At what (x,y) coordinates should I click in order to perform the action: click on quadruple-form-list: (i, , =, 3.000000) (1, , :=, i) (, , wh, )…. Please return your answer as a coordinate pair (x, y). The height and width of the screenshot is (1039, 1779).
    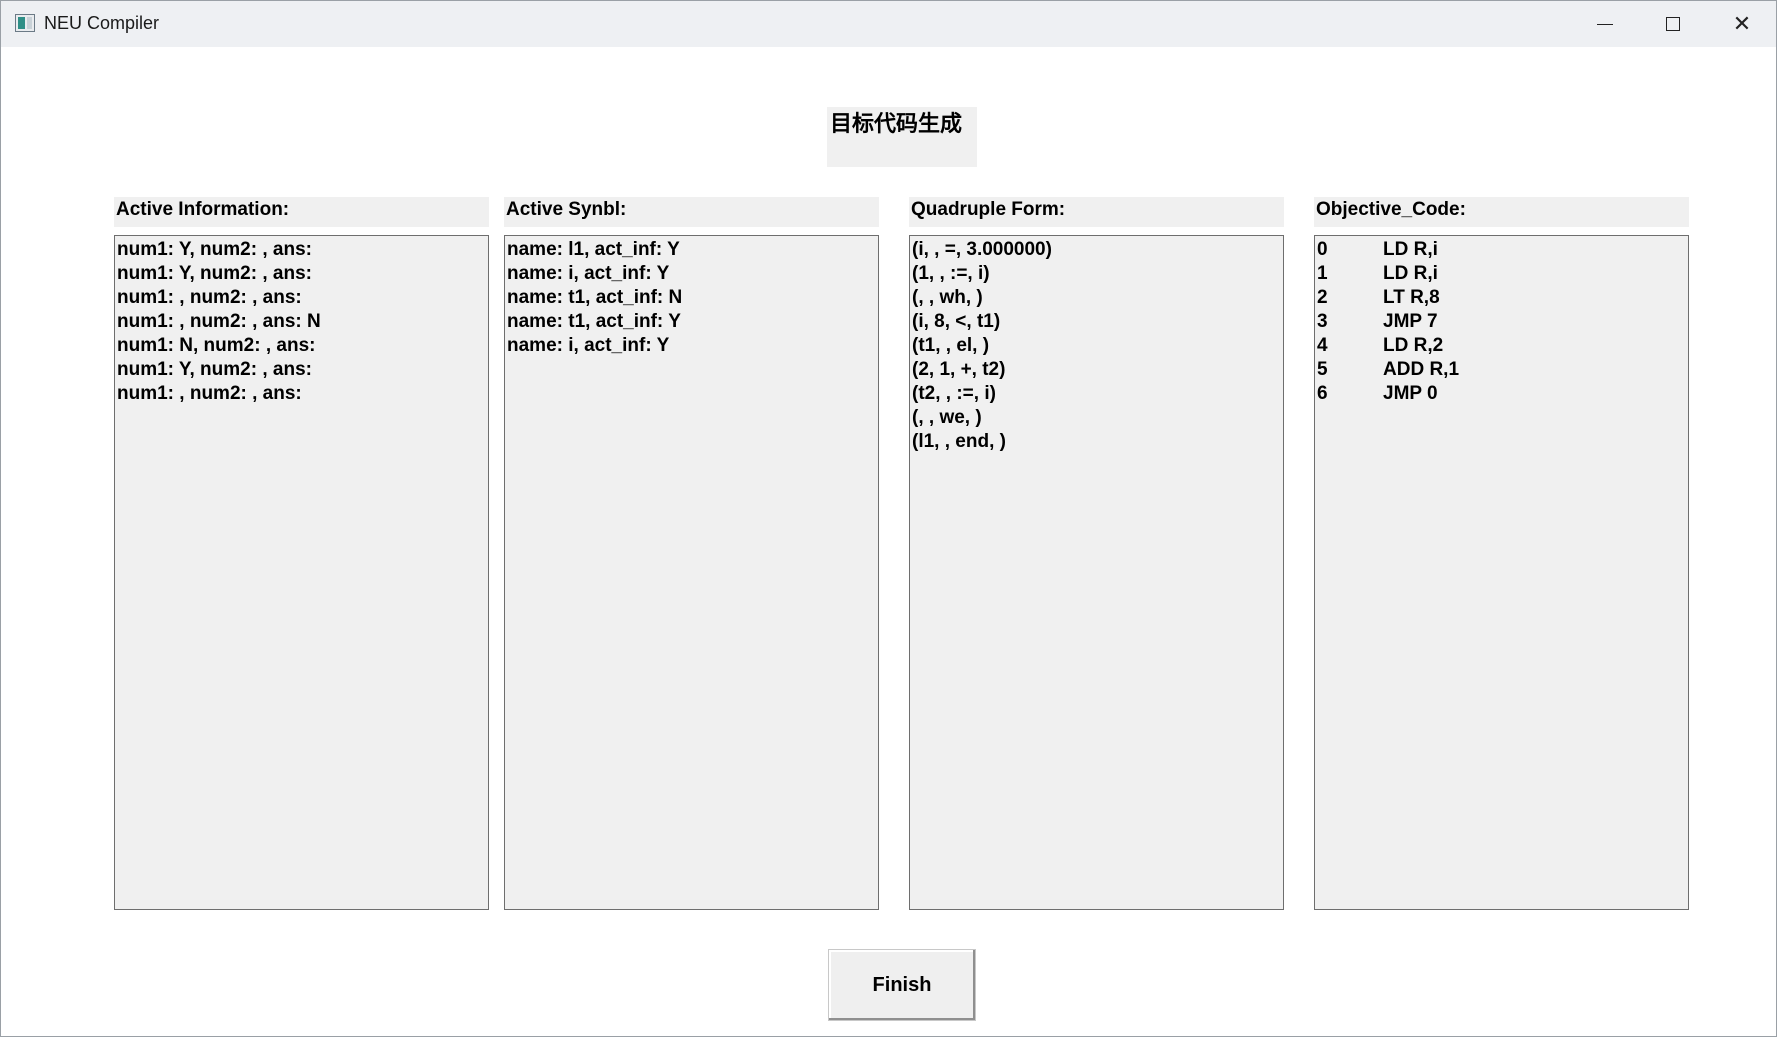
    Looking at the image, I should click on (1096, 572).